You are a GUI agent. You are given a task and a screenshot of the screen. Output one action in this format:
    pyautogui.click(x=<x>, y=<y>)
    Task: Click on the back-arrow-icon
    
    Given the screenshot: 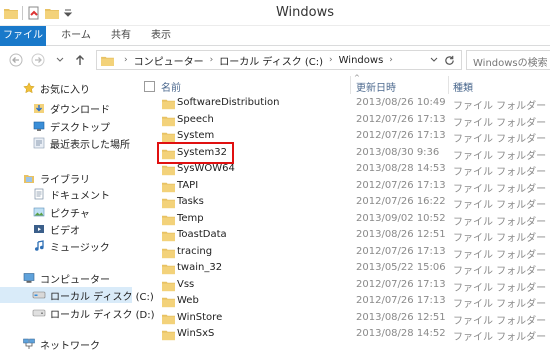 What is the action you would take?
    pyautogui.click(x=16, y=60)
    